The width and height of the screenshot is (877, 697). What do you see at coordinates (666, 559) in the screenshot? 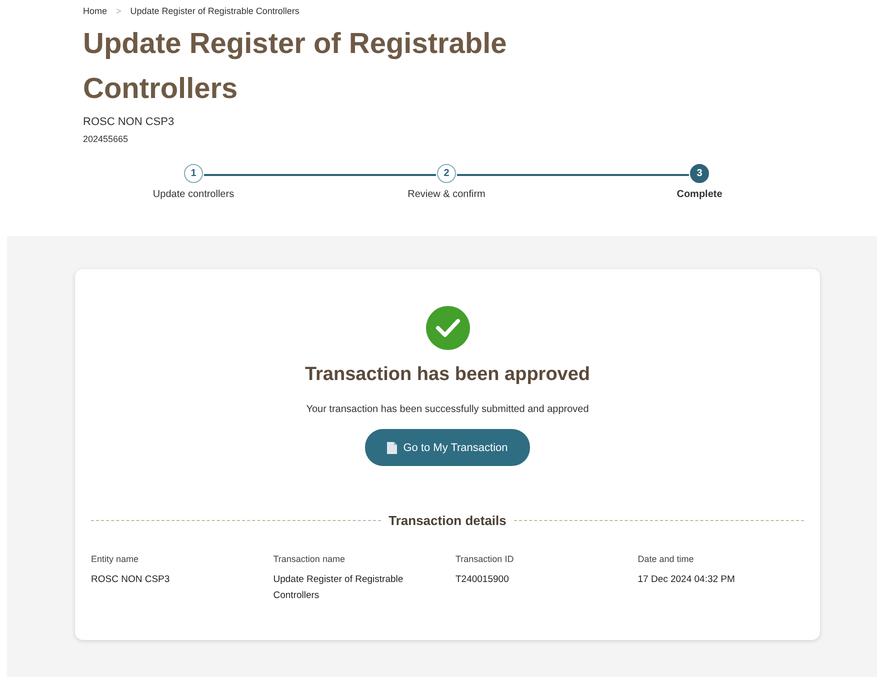
I see `field-label: Date and time` at bounding box center [666, 559].